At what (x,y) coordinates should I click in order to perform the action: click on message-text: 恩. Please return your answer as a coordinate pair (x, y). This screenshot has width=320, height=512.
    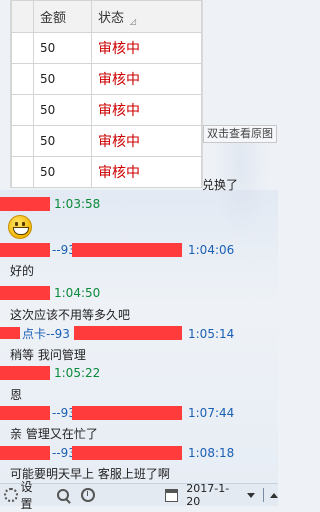
    Looking at the image, I should click on (16, 395).